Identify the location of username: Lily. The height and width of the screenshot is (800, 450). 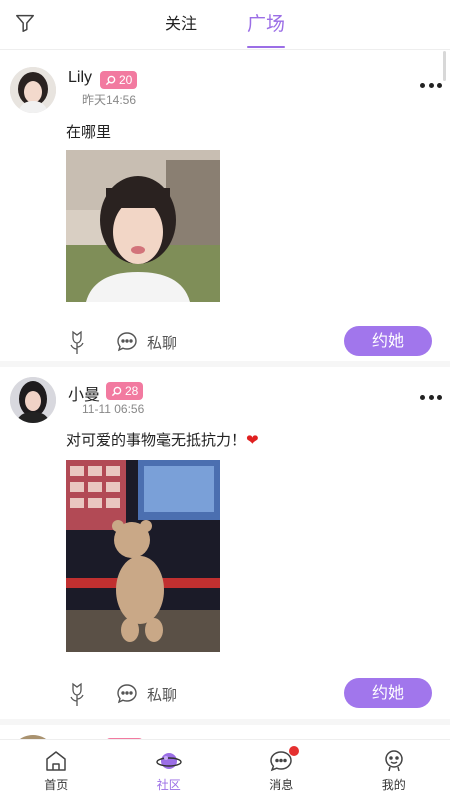
(80, 78).